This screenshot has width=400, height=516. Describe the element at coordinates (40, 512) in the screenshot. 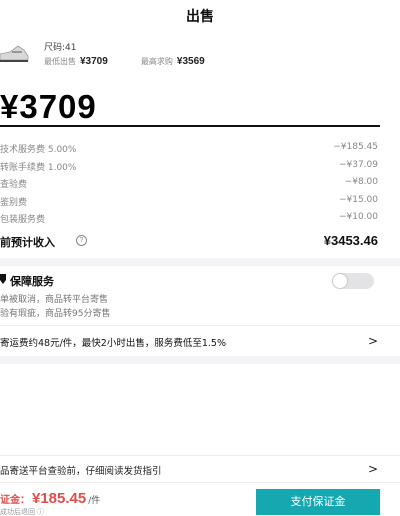

I see `info-icon: ⓘ` at that location.